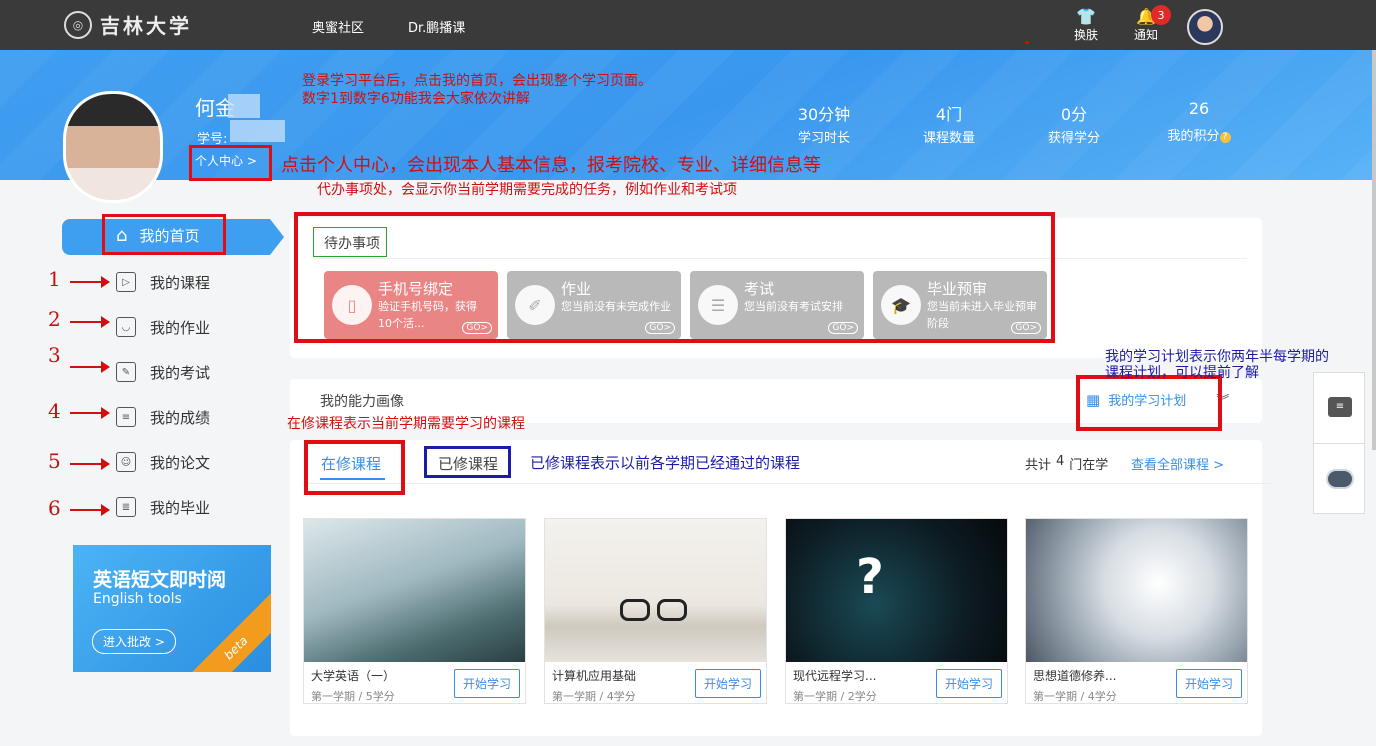  I want to click on question-mark-graphic: ?, so click(870, 577).